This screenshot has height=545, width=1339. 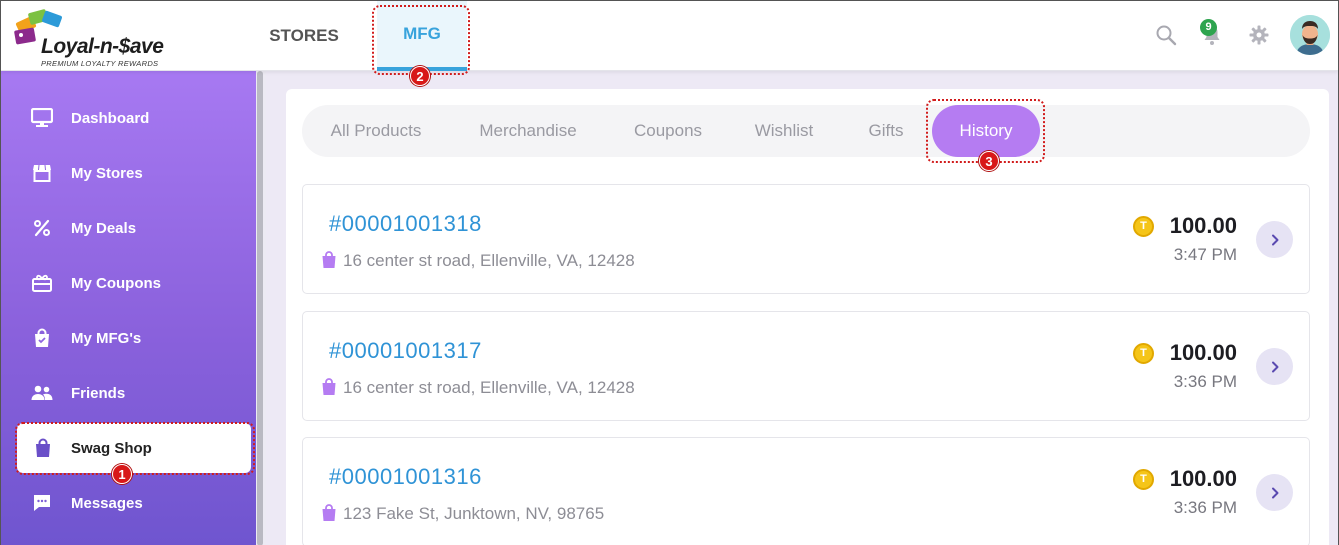 I want to click on logo-tagline: PREMIUM LOYALTY REWARDS, so click(x=100, y=63).